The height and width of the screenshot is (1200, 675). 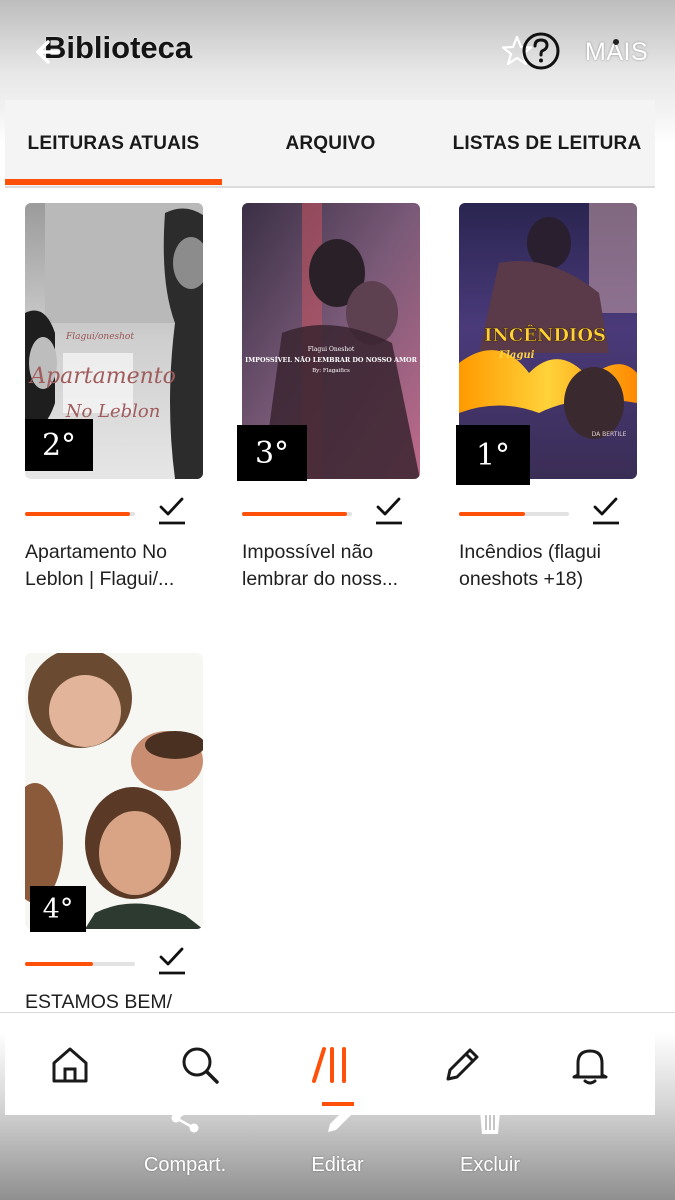 I want to click on share-icon, so click(x=185, y=1118).